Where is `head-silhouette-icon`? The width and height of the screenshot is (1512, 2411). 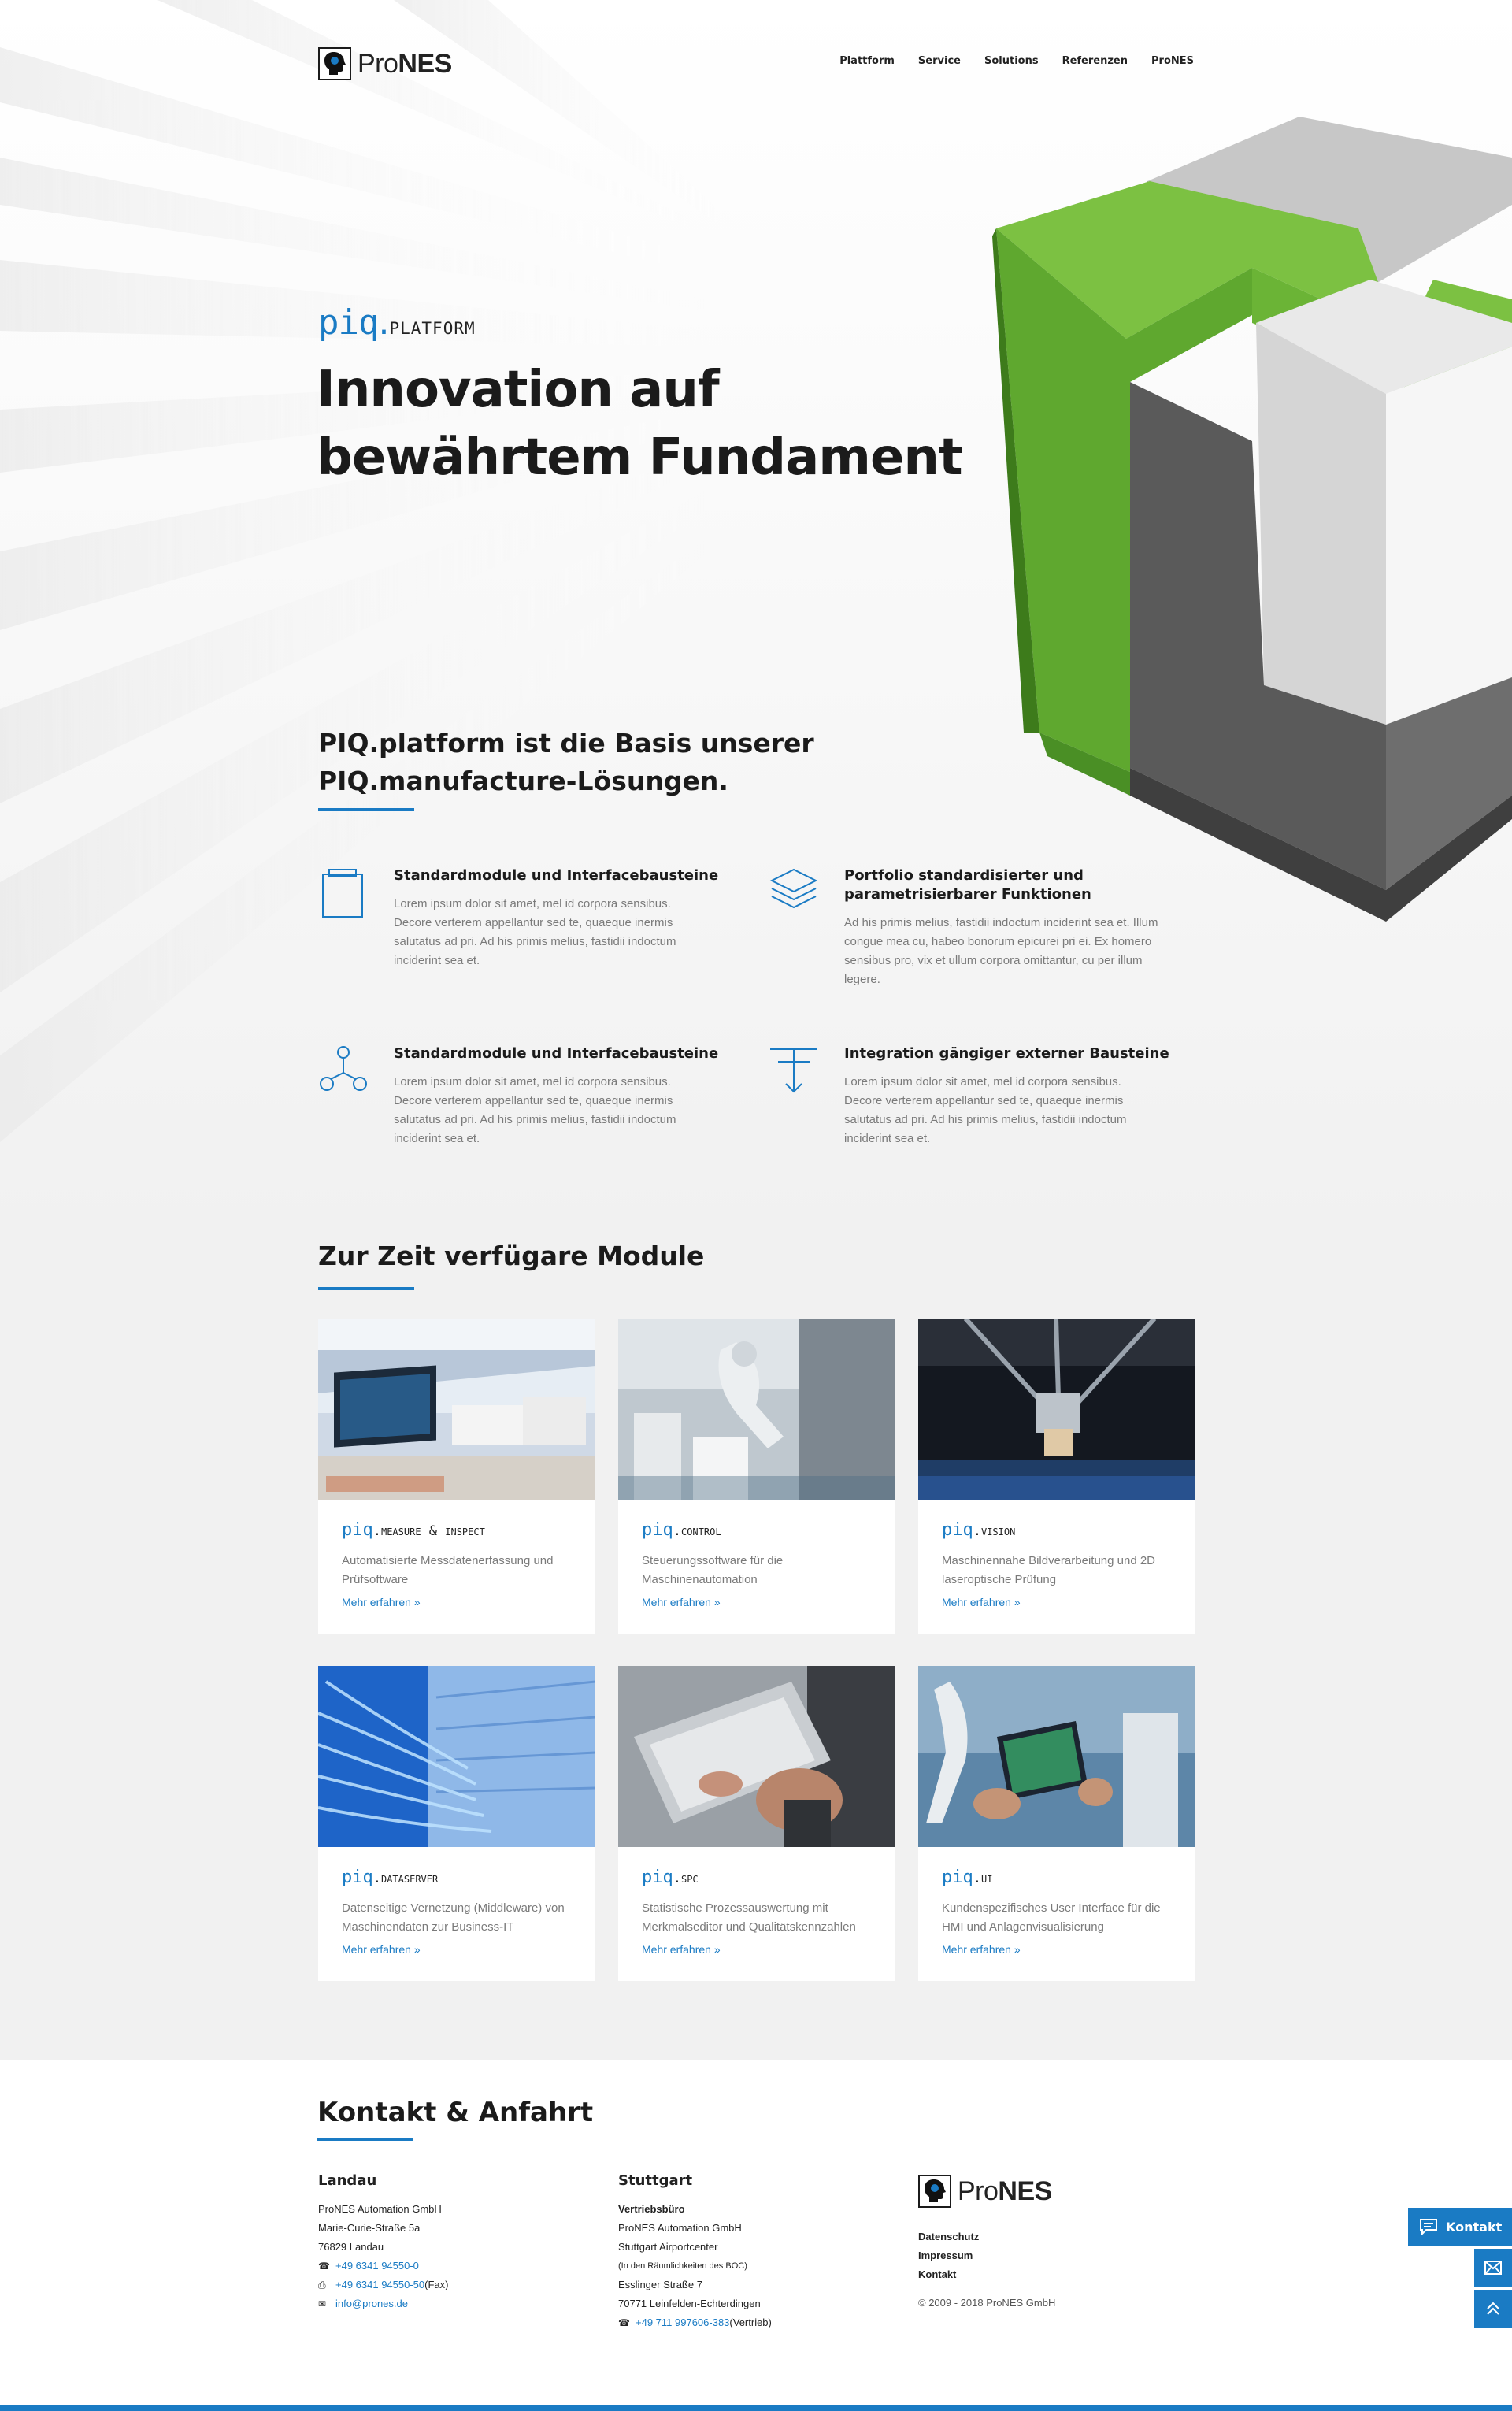
head-silhouette-icon is located at coordinates (934, 2191).